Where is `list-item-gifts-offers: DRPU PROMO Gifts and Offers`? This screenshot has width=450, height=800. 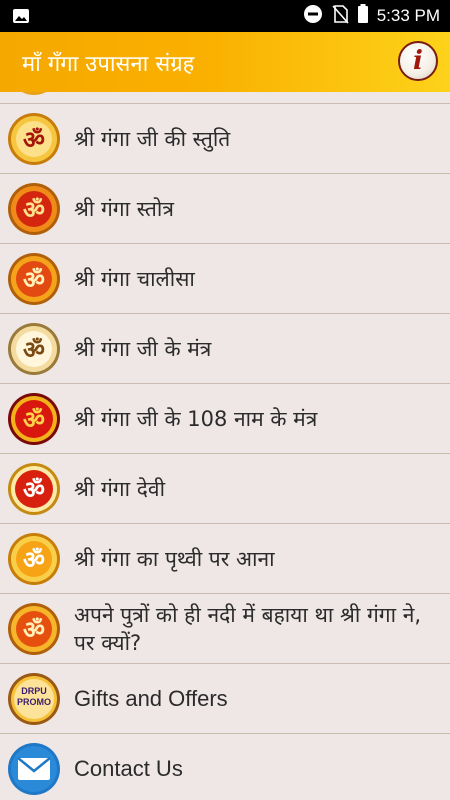
list-item-gifts-offers: DRPU PROMO Gifts and Offers is located at coordinates (225, 699).